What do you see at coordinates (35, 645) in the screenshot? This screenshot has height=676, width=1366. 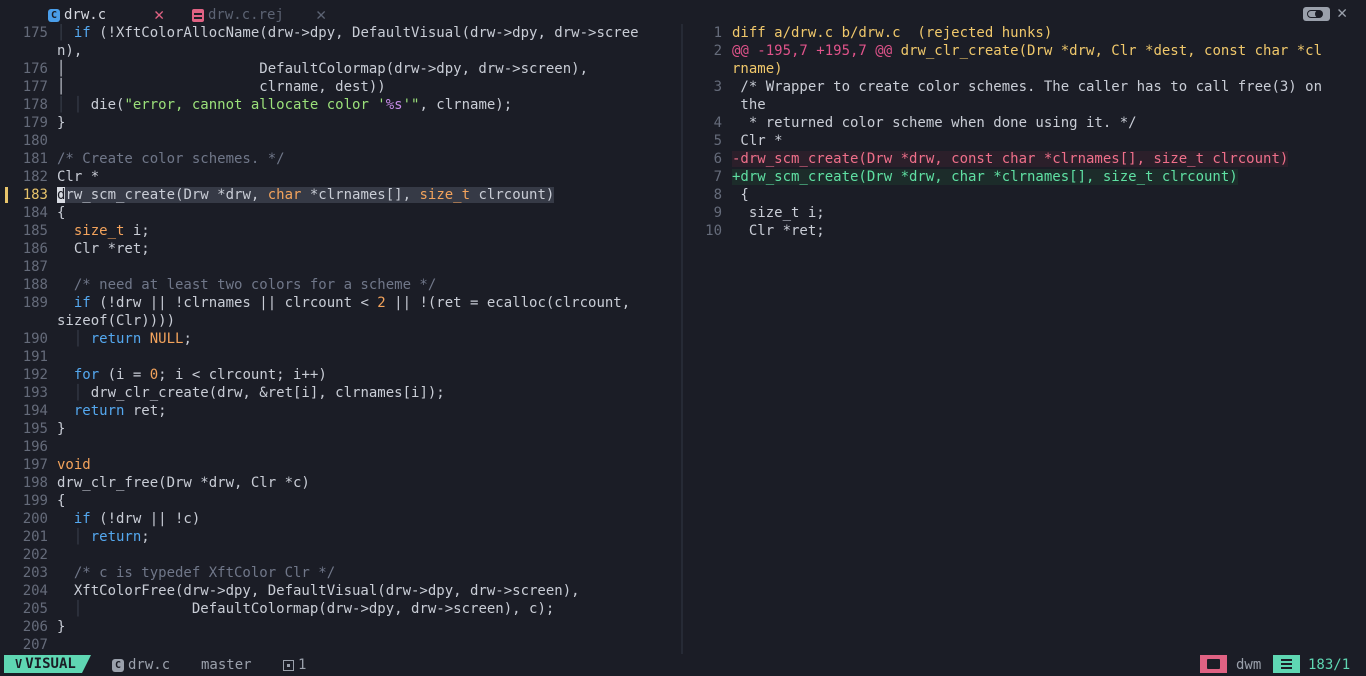 I see `line-number: 207` at bounding box center [35, 645].